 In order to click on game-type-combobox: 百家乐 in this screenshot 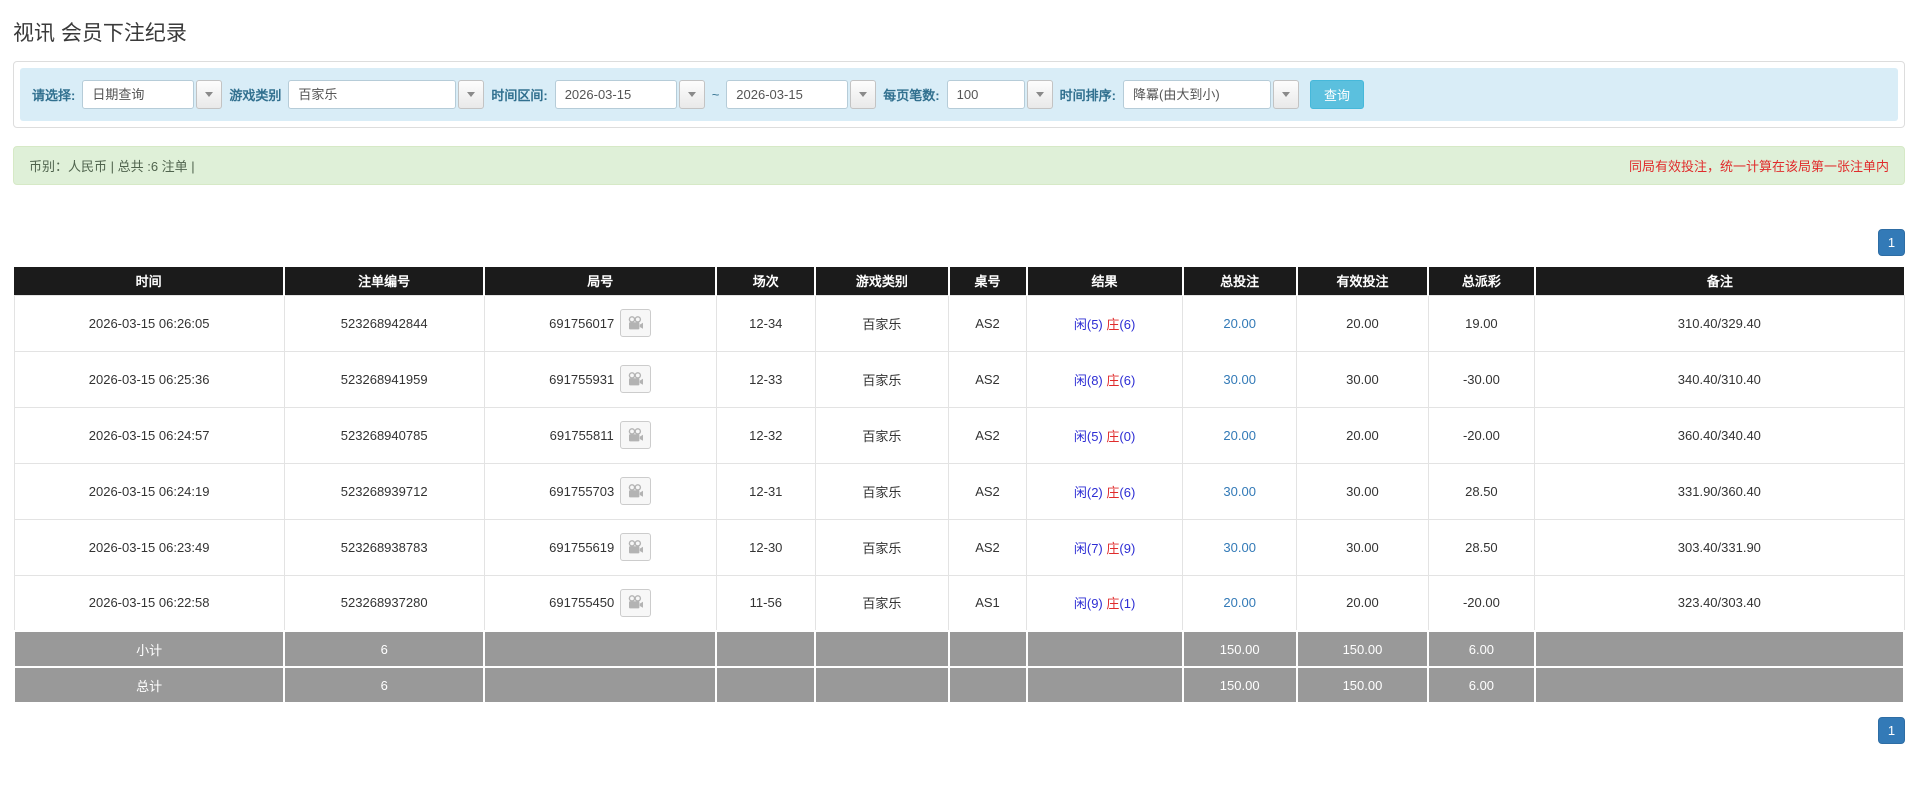, I will do `click(386, 94)`.